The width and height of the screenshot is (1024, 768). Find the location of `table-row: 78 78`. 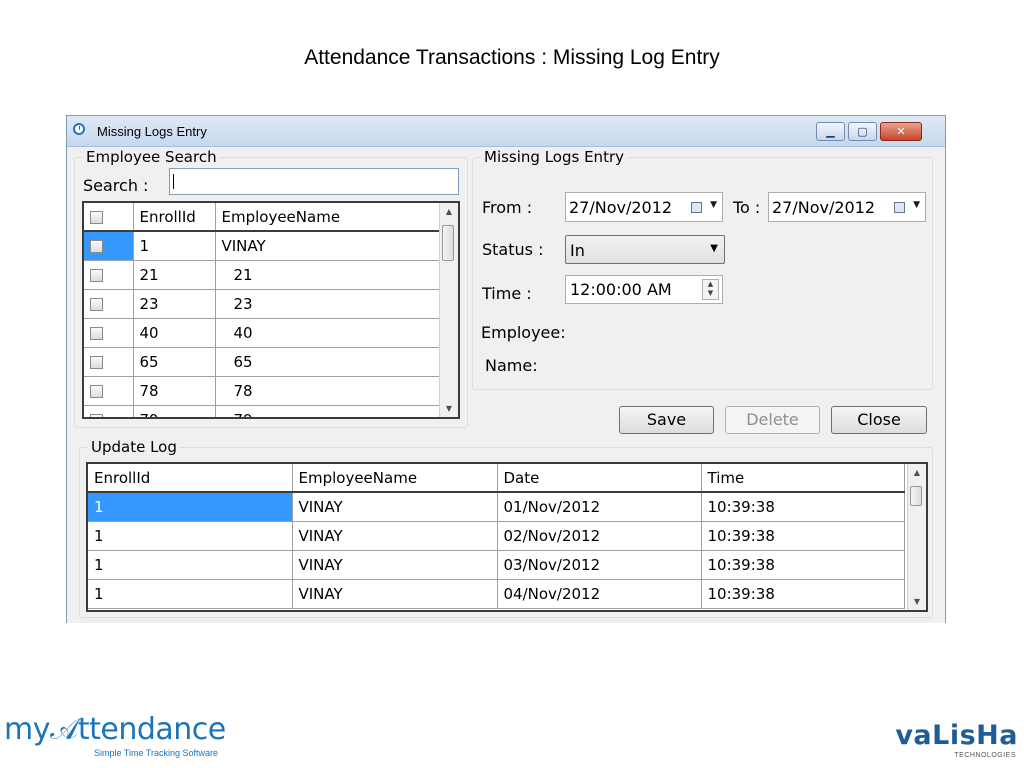

table-row: 78 78 is located at coordinates (262, 391).